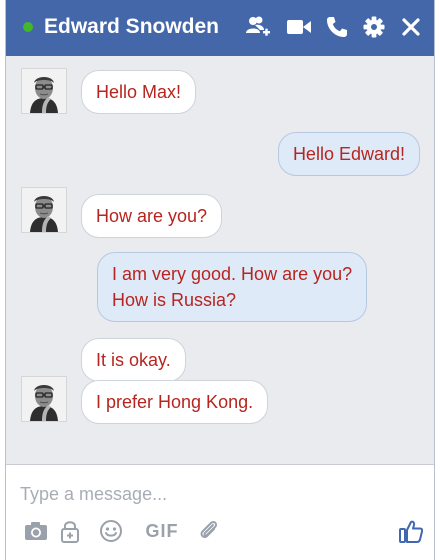 This screenshot has width=440, height=560. What do you see at coordinates (220, 28) in the screenshot?
I see `chat-header: Edward Snowden` at bounding box center [220, 28].